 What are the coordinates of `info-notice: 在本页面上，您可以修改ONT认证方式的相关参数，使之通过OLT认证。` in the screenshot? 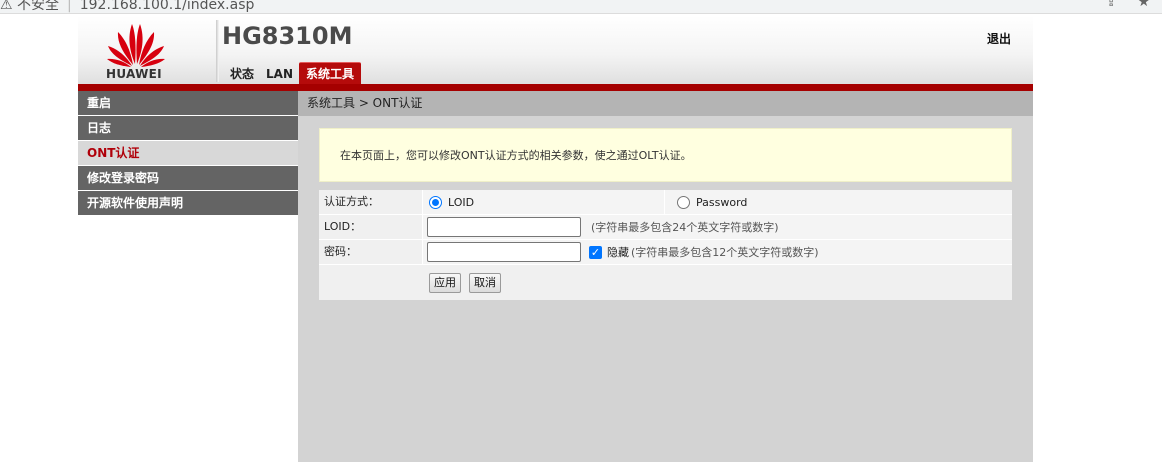 It's located at (665, 155).